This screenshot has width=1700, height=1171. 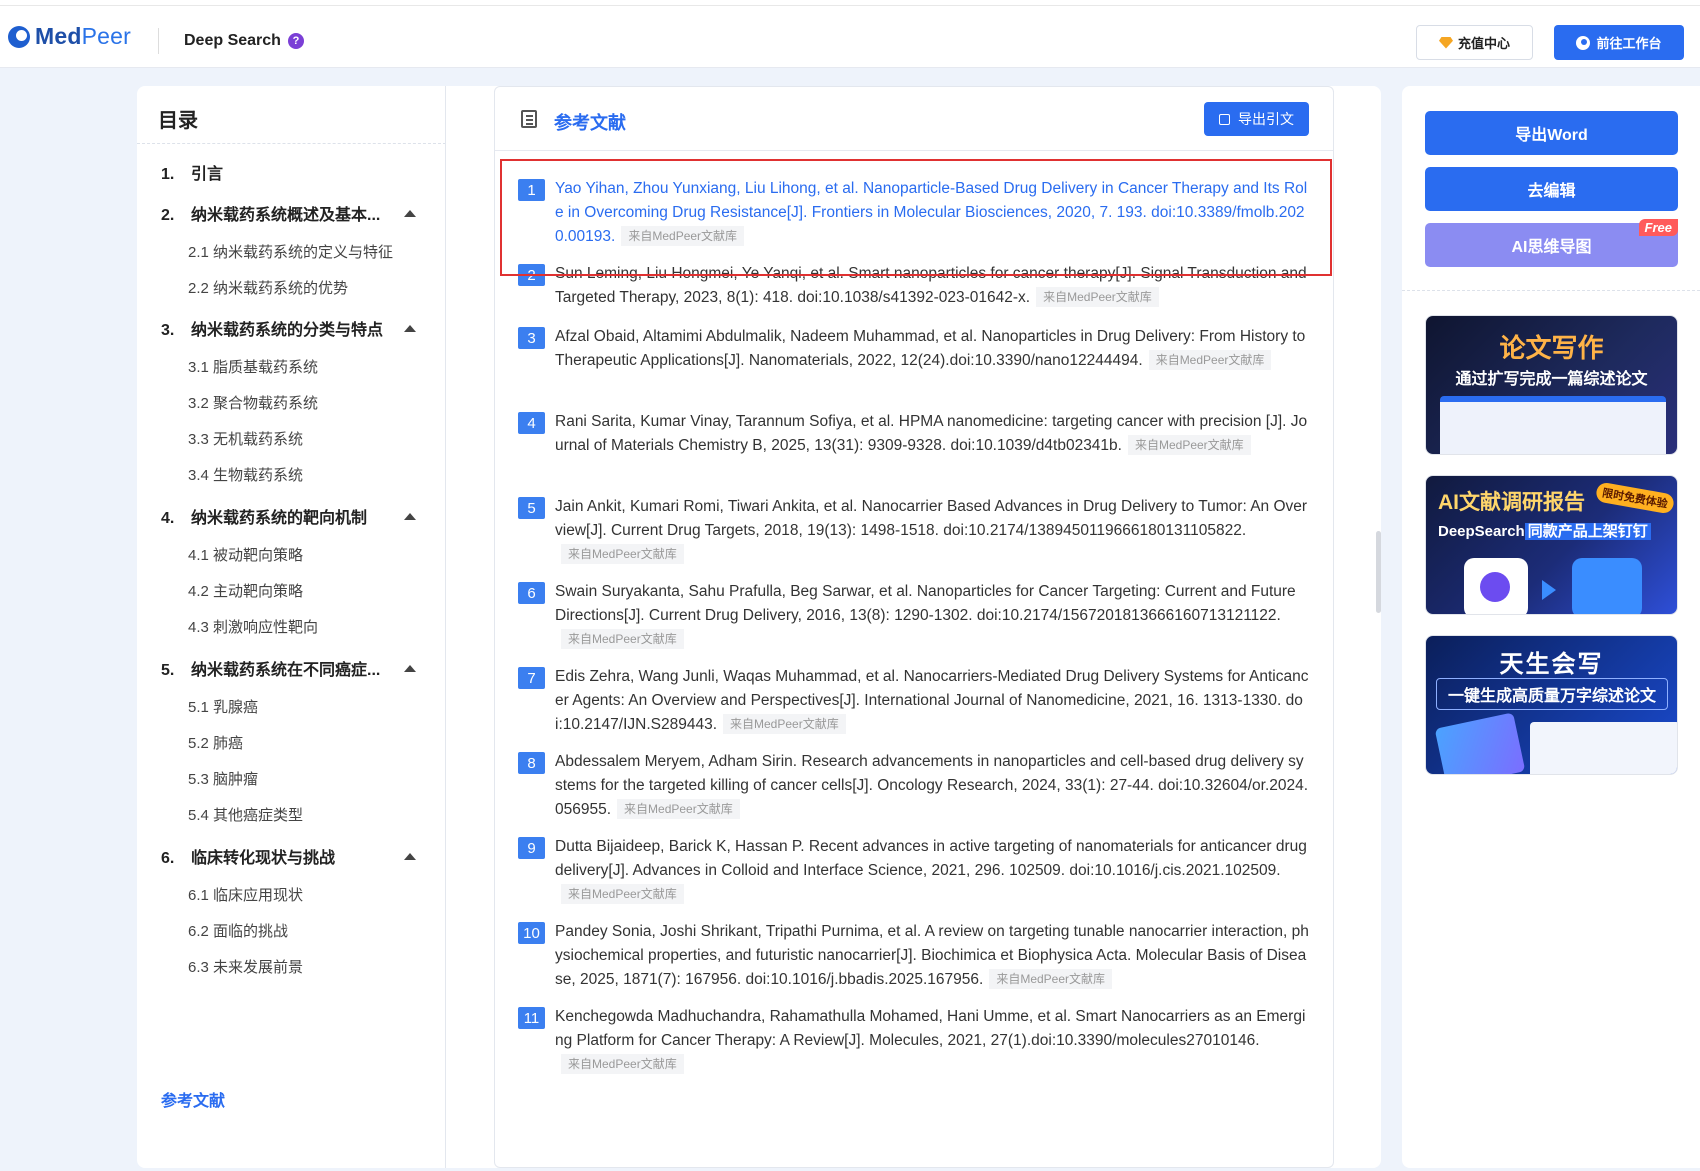 What do you see at coordinates (272, 328) in the screenshot?
I see `toc-section-3: 3. 纳米载药系统的分类与特点` at bounding box center [272, 328].